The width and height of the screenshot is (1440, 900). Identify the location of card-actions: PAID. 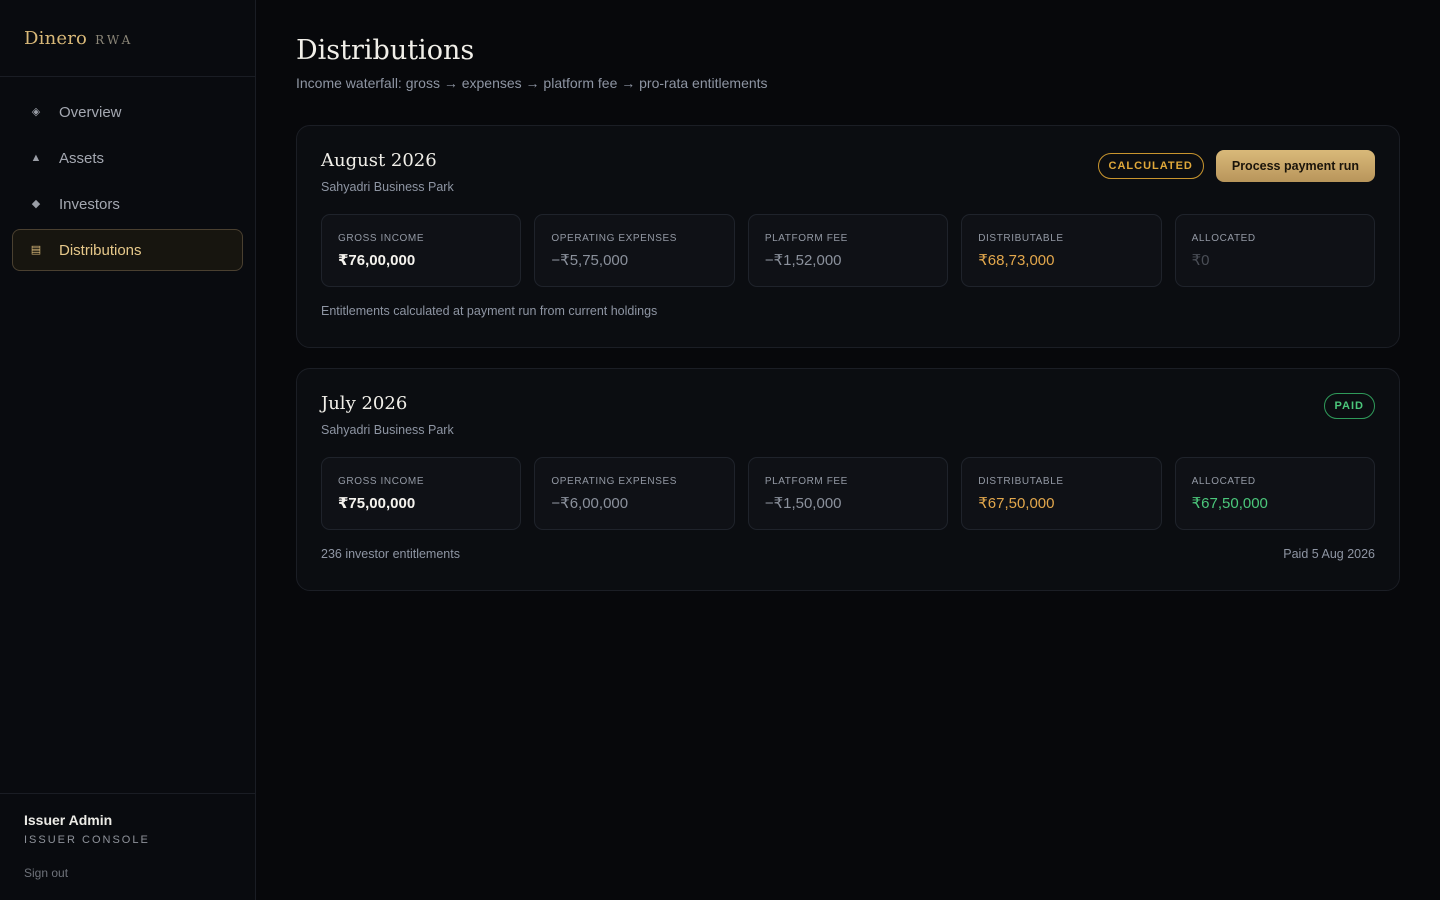
(1349, 406).